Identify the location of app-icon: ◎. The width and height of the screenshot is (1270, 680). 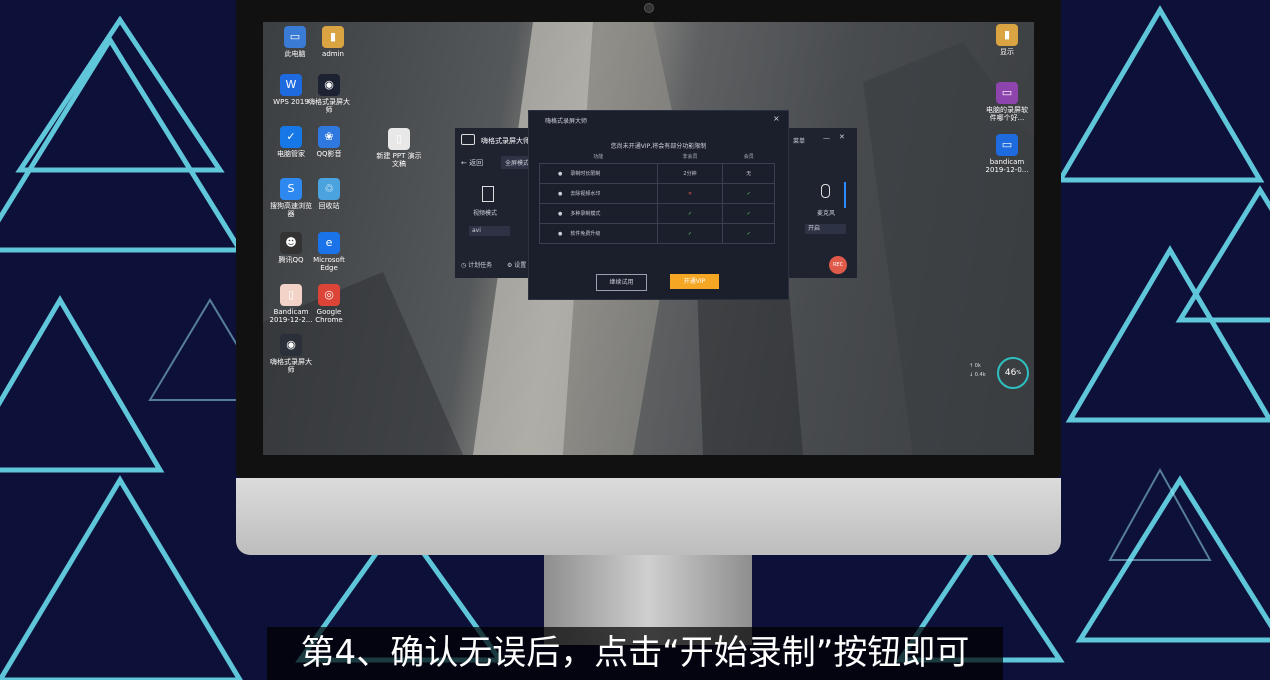
(329, 295).